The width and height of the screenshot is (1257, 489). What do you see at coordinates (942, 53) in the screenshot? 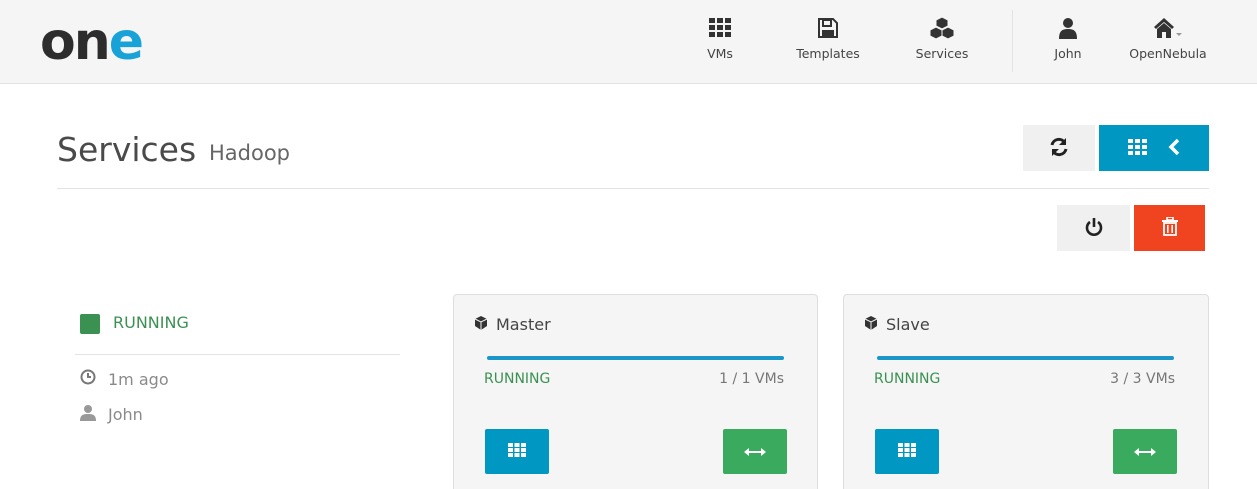
I see `nav-services-label: Services` at bounding box center [942, 53].